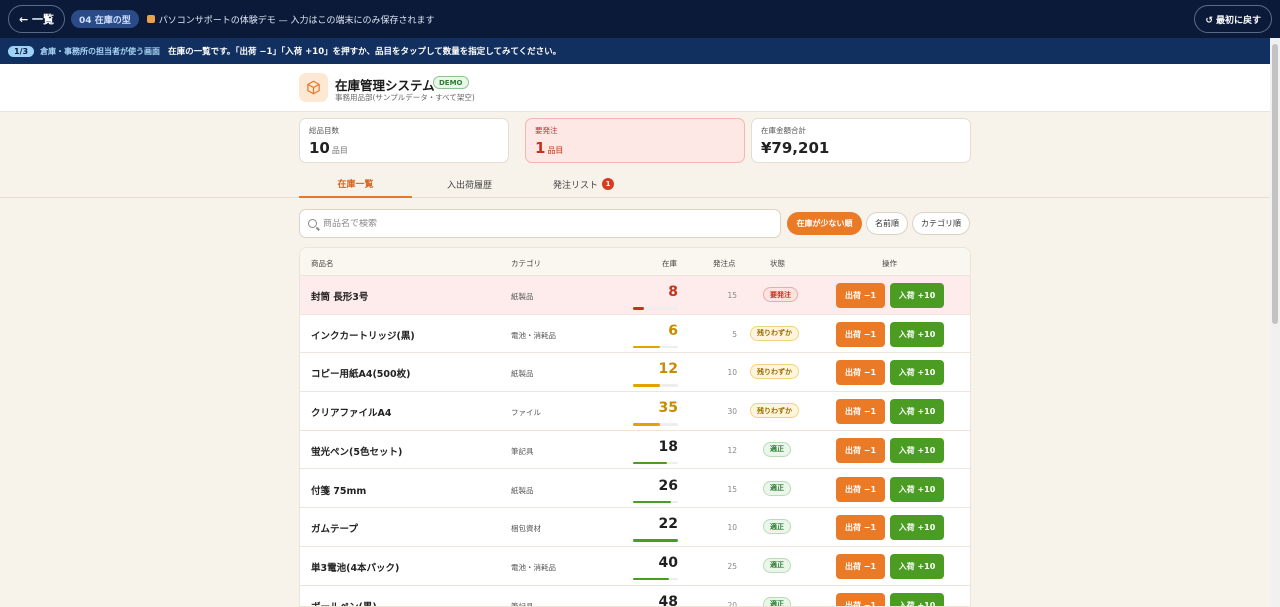 This screenshot has width=1280, height=607. Describe the element at coordinates (344, 602) in the screenshot. I see `item-name: ボールペン(黒)` at that location.